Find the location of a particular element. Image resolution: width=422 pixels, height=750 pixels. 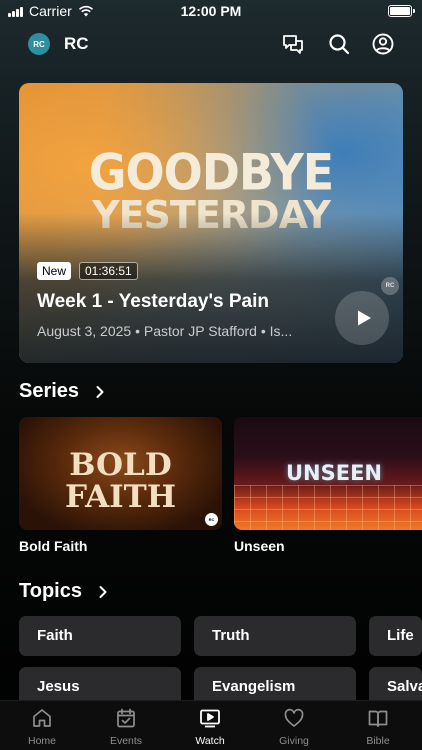

topic-chip: Faith is located at coordinates (100, 636).